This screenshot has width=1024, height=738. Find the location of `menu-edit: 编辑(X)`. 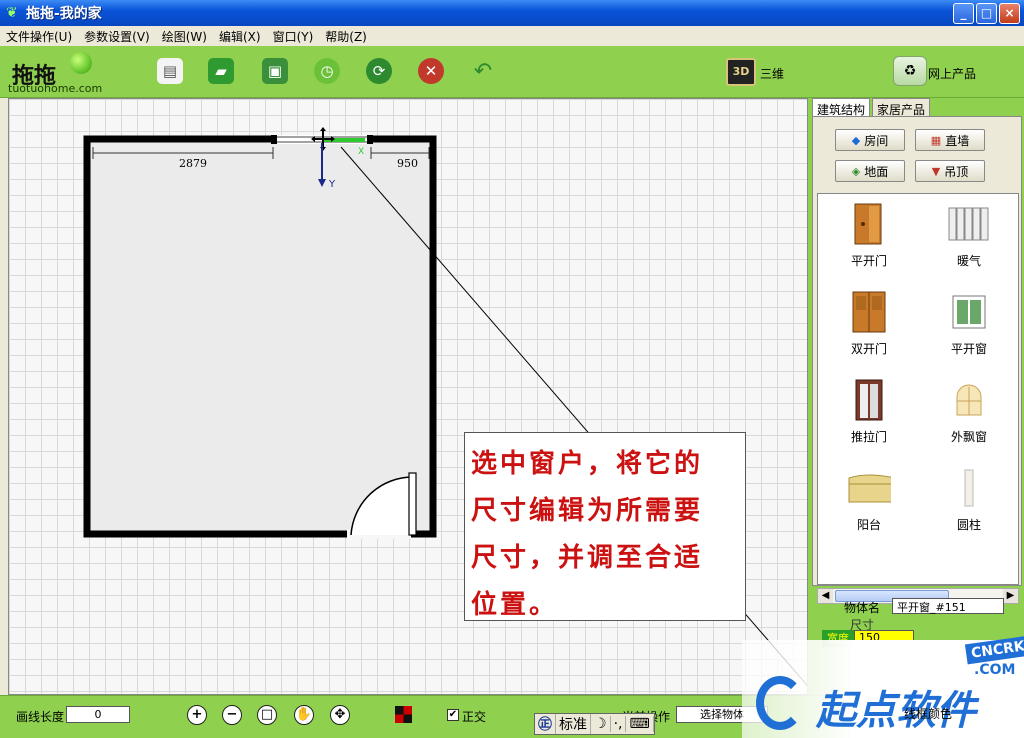

menu-edit: 编辑(X) is located at coordinates (240, 36).